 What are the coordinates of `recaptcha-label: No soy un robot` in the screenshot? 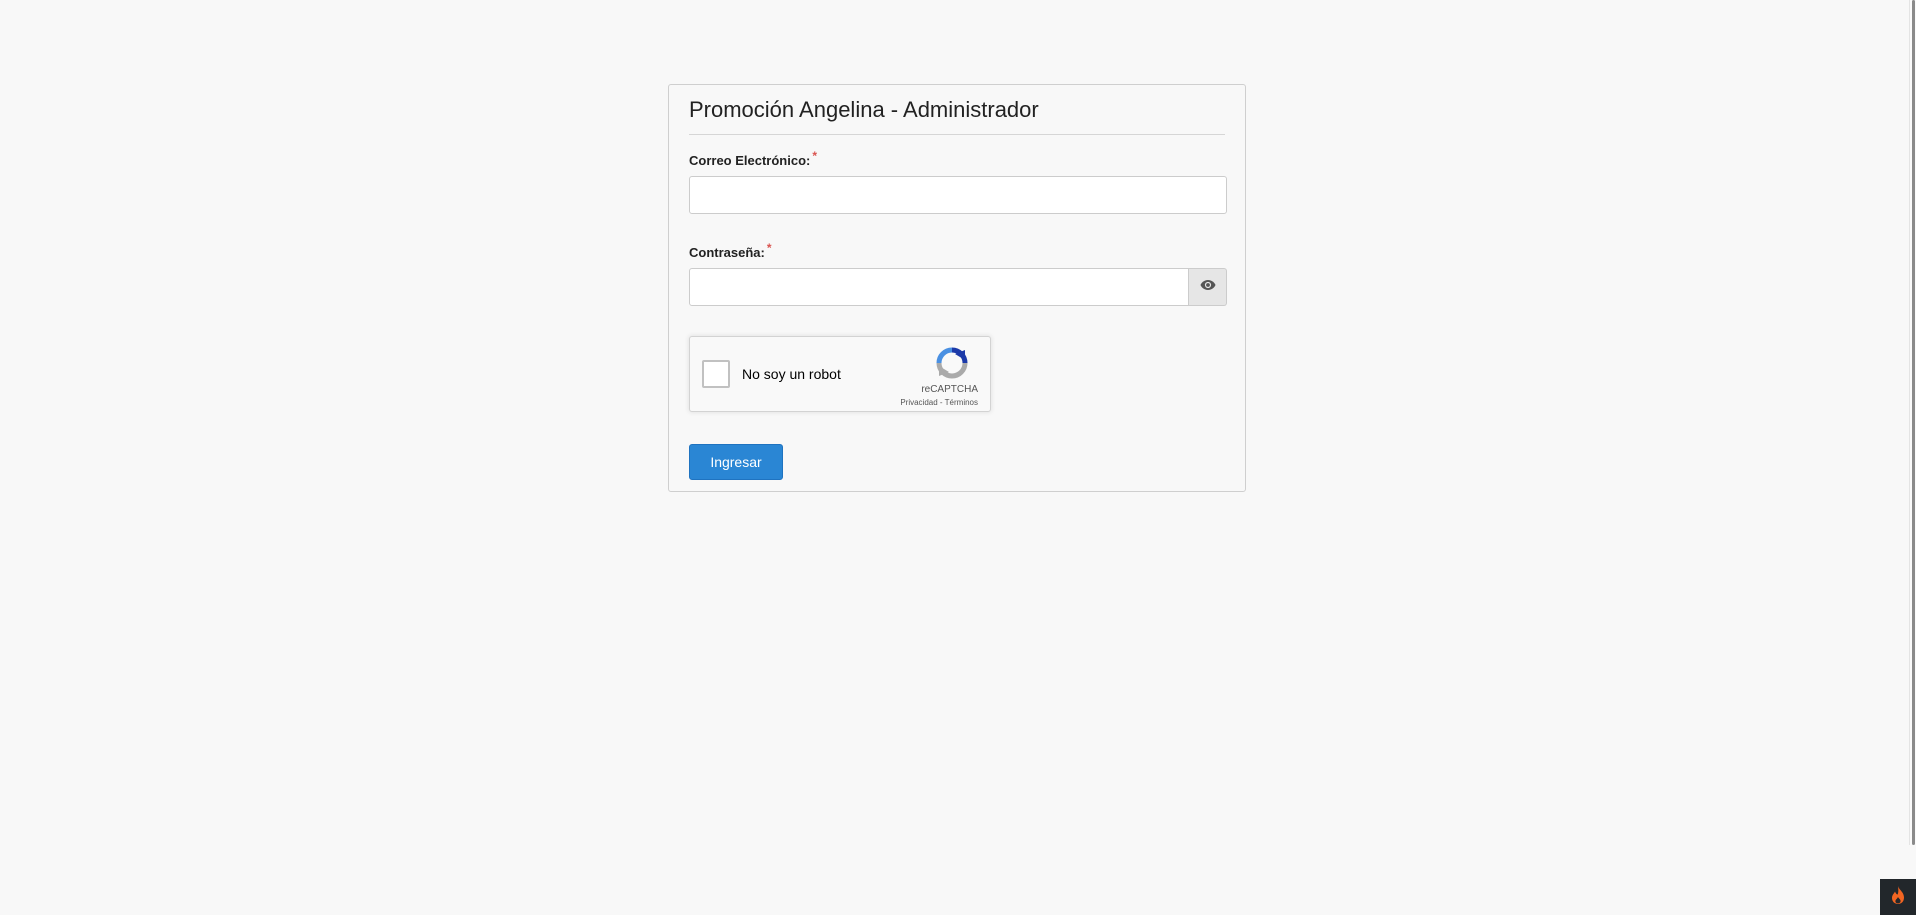 It's located at (791, 374).